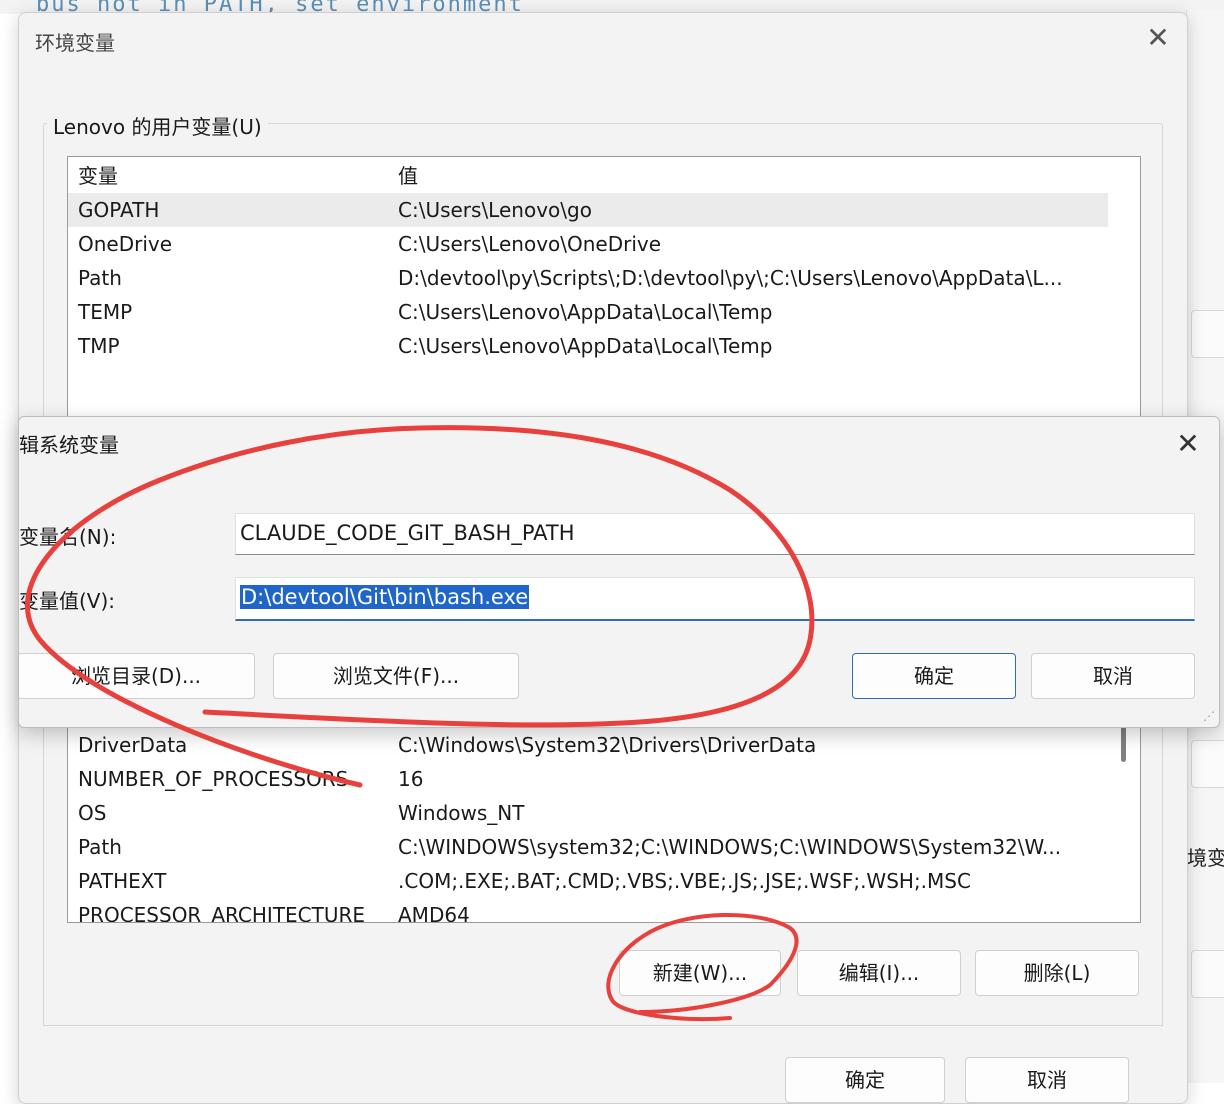 The width and height of the screenshot is (1224, 1104). What do you see at coordinates (588, 176) in the screenshot?
I see `list-header: 变量 值` at bounding box center [588, 176].